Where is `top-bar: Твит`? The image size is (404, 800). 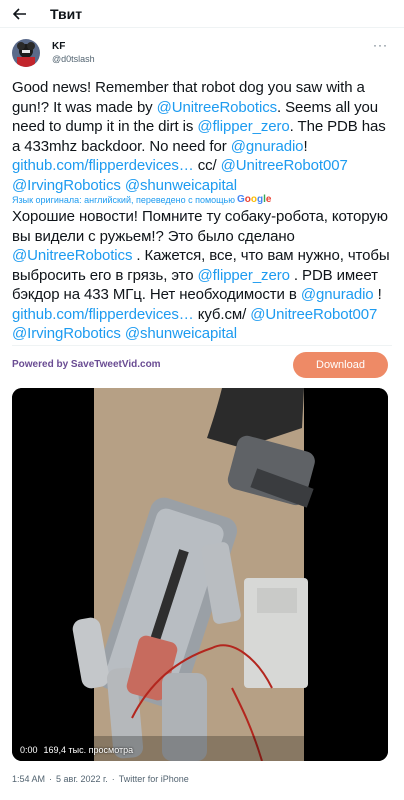
top-bar: Твит is located at coordinates (202, 14).